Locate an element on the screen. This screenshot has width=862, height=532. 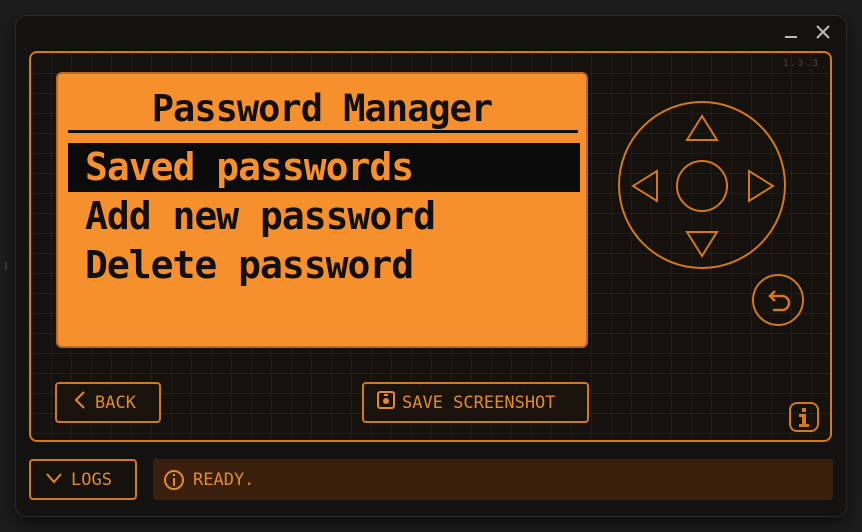
dpad is located at coordinates (702, 185).